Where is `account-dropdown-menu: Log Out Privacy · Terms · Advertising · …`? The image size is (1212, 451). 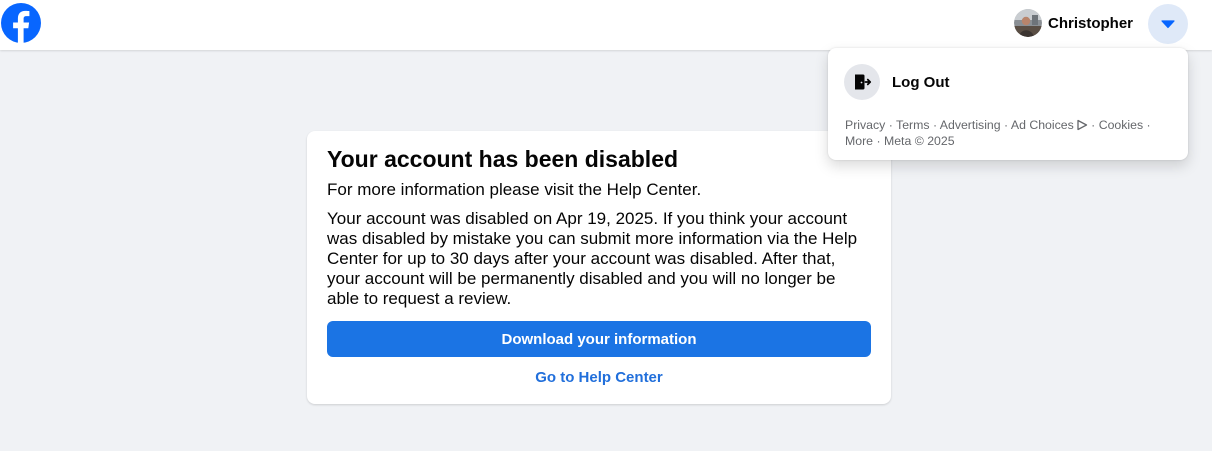 account-dropdown-menu: Log Out Privacy · Terms · Advertising · … is located at coordinates (1008, 104).